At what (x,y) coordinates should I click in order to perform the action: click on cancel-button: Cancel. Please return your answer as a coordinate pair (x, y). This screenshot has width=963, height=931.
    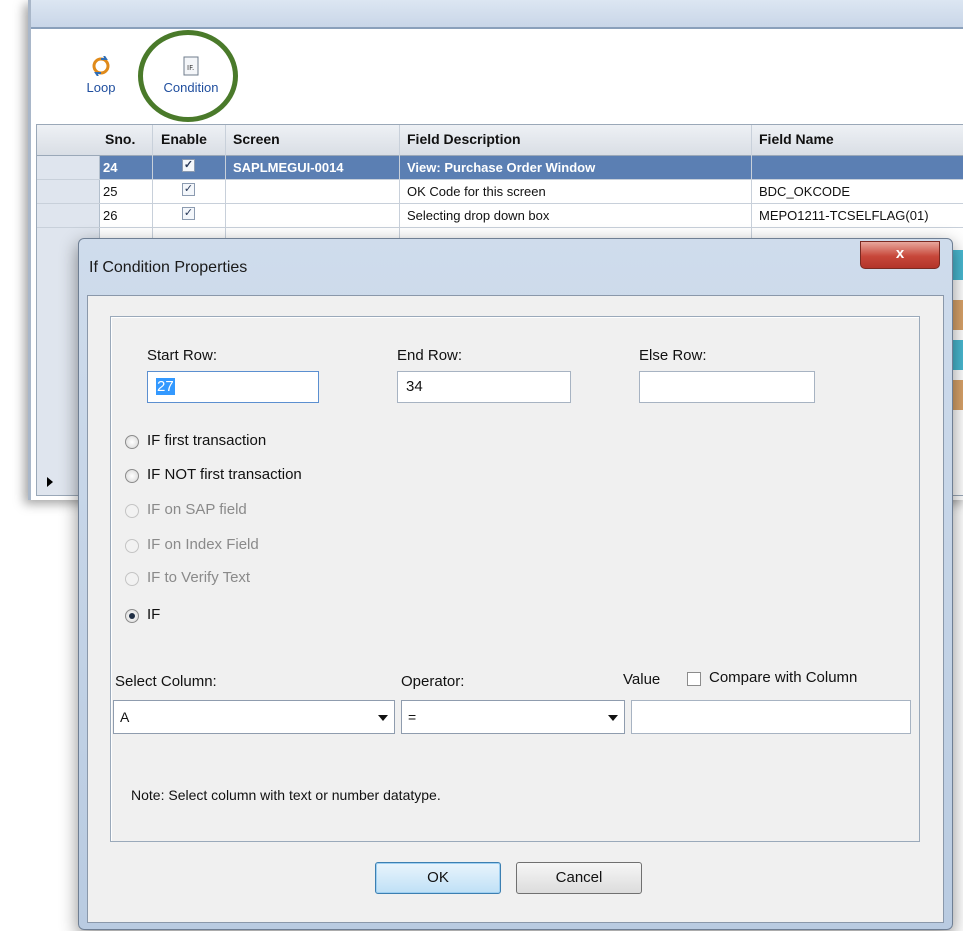
    Looking at the image, I should click on (579, 878).